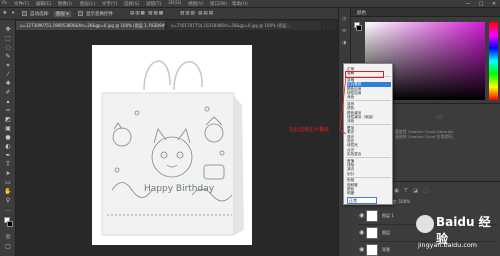 The image size is (500, 256). I want to click on opacity-value: 100%, so click(404, 201).